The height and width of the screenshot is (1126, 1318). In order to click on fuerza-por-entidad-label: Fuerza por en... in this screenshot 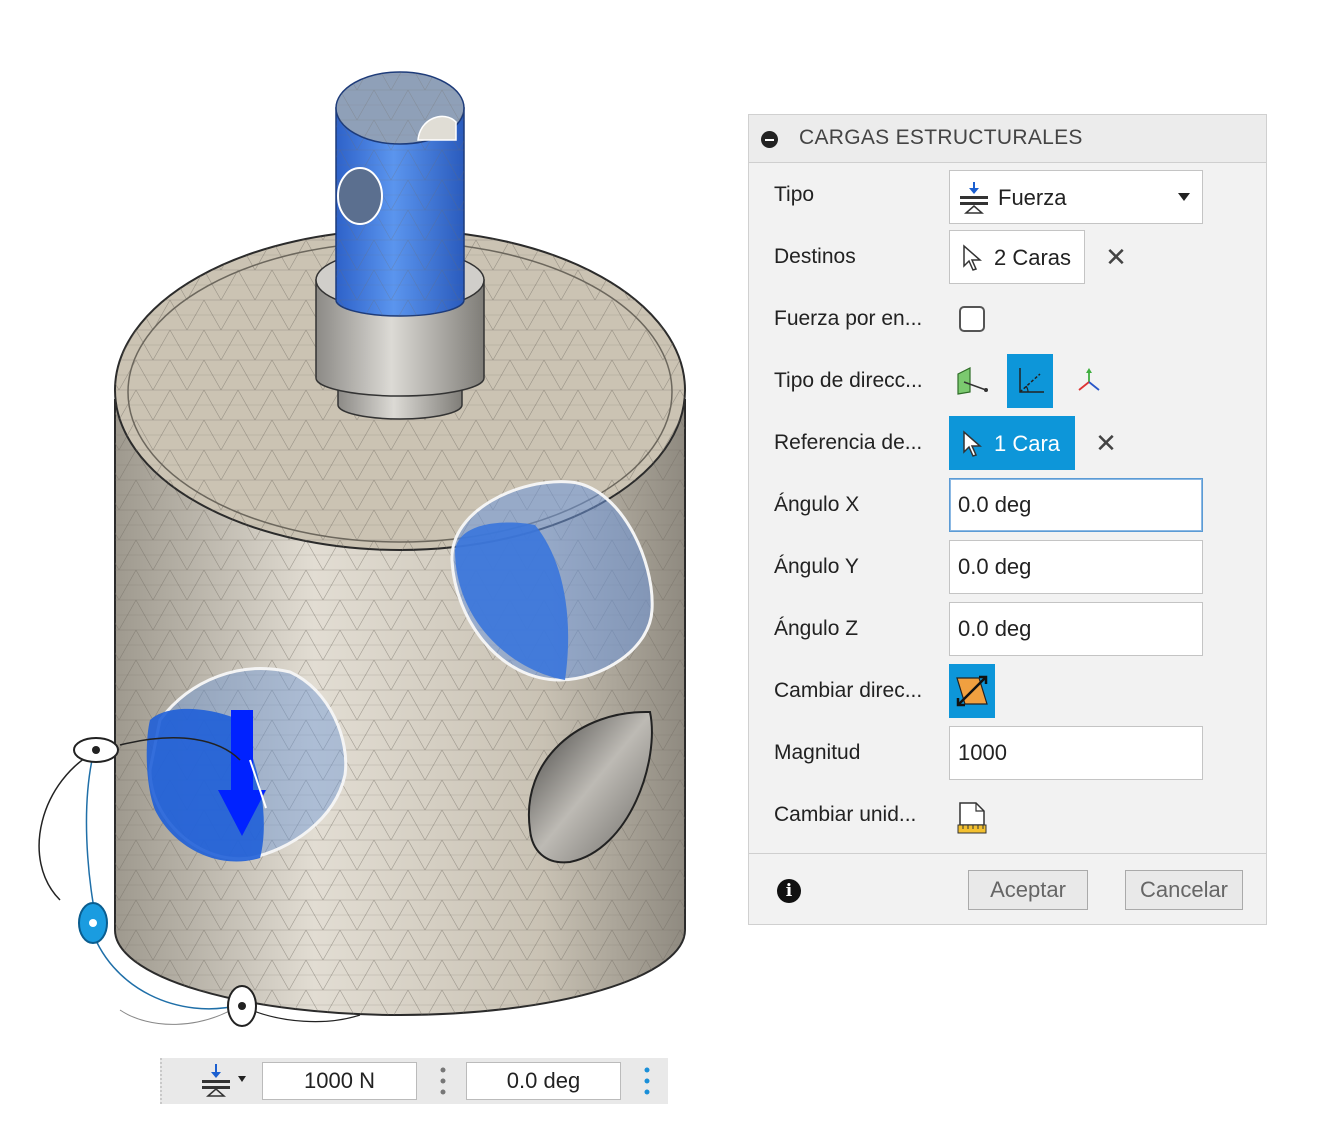, I will do `click(848, 318)`.